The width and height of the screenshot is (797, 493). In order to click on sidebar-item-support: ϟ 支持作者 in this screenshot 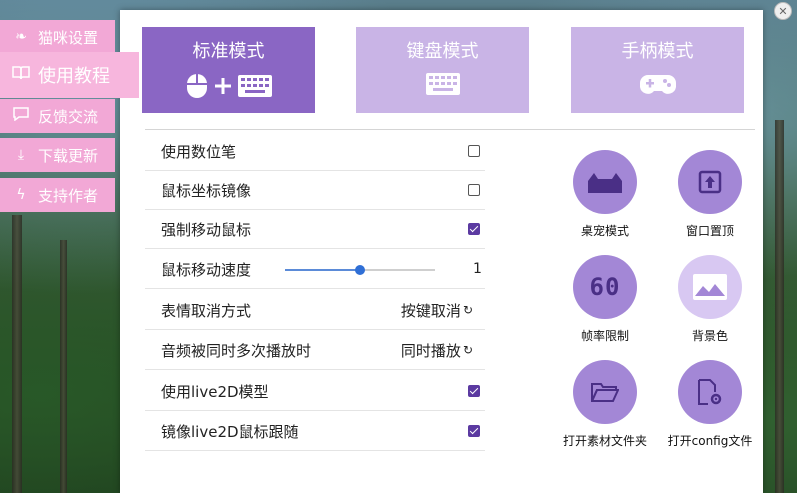, I will do `click(57, 195)`.